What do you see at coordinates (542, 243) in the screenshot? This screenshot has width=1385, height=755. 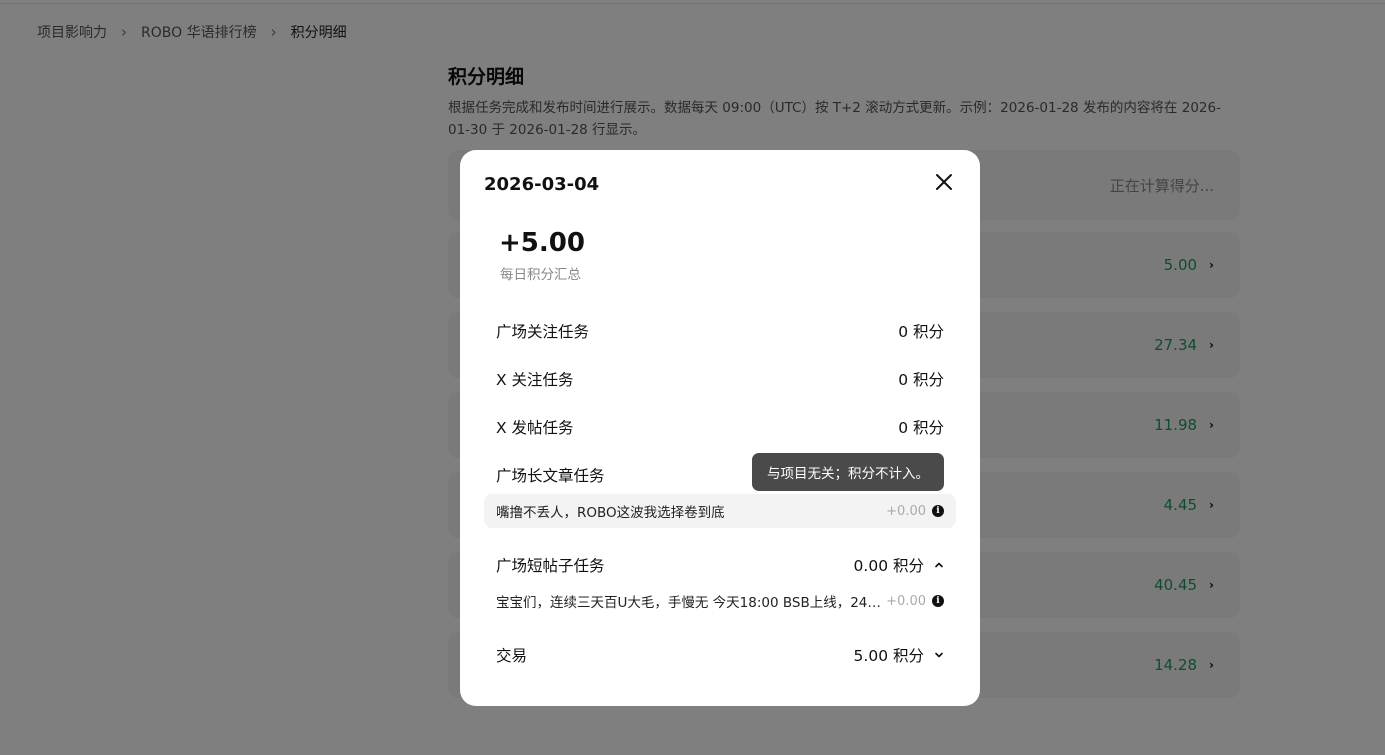 I see `daily-total-points: +5.00` at bounding box center [542, 243].